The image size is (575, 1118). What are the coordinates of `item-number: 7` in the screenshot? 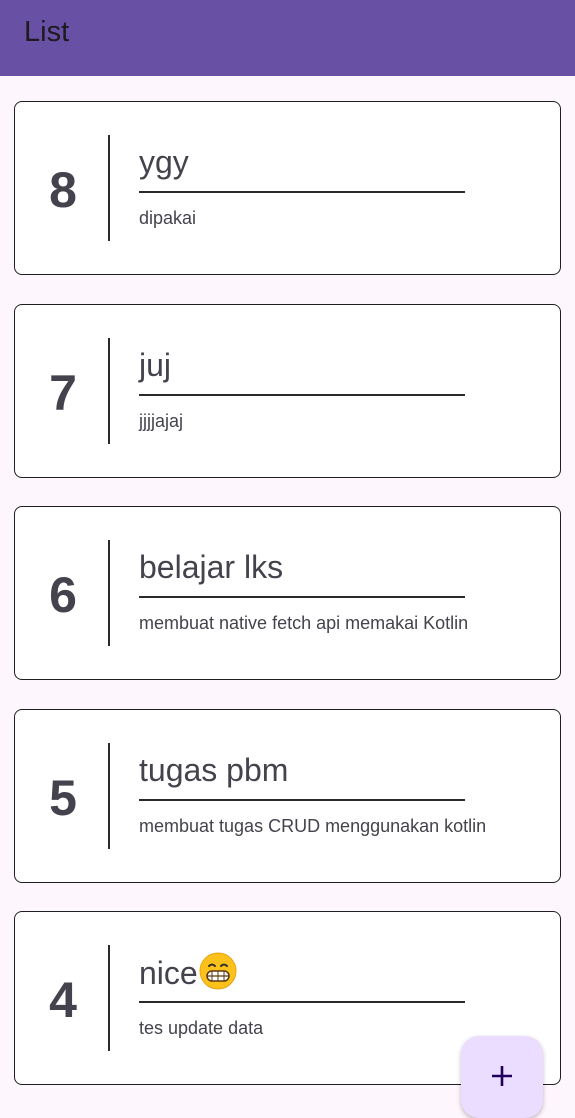 It's located at (63, 393).